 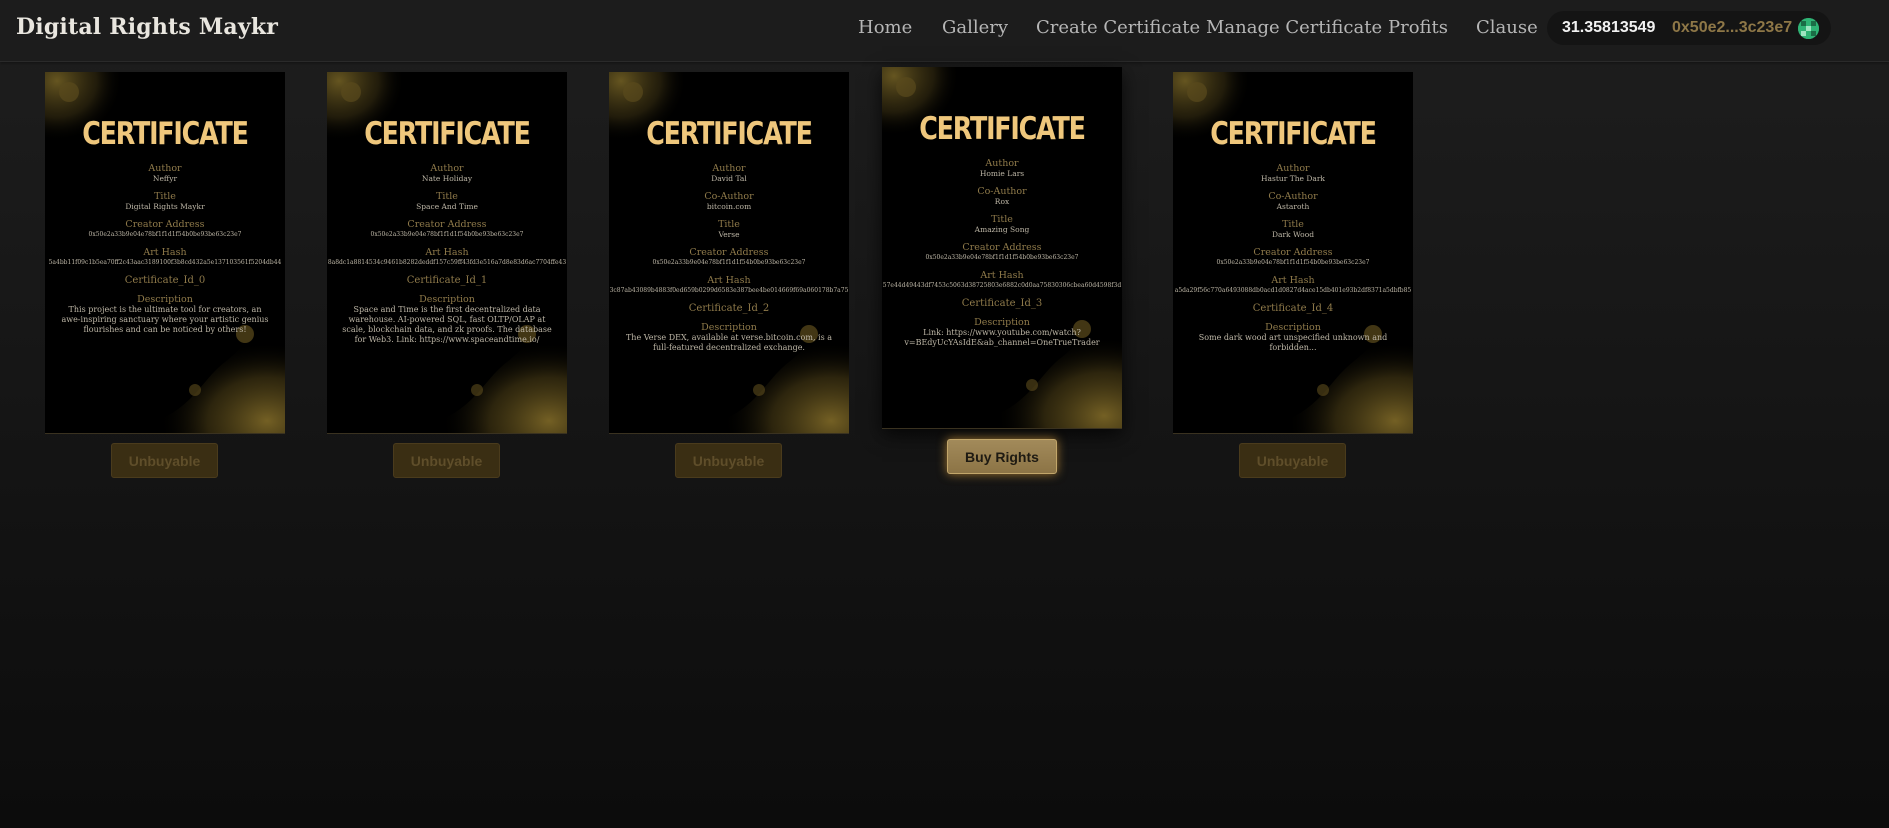 I want to click on certificate-id: Certificate_Id_3, so click(x=1002, y=303).